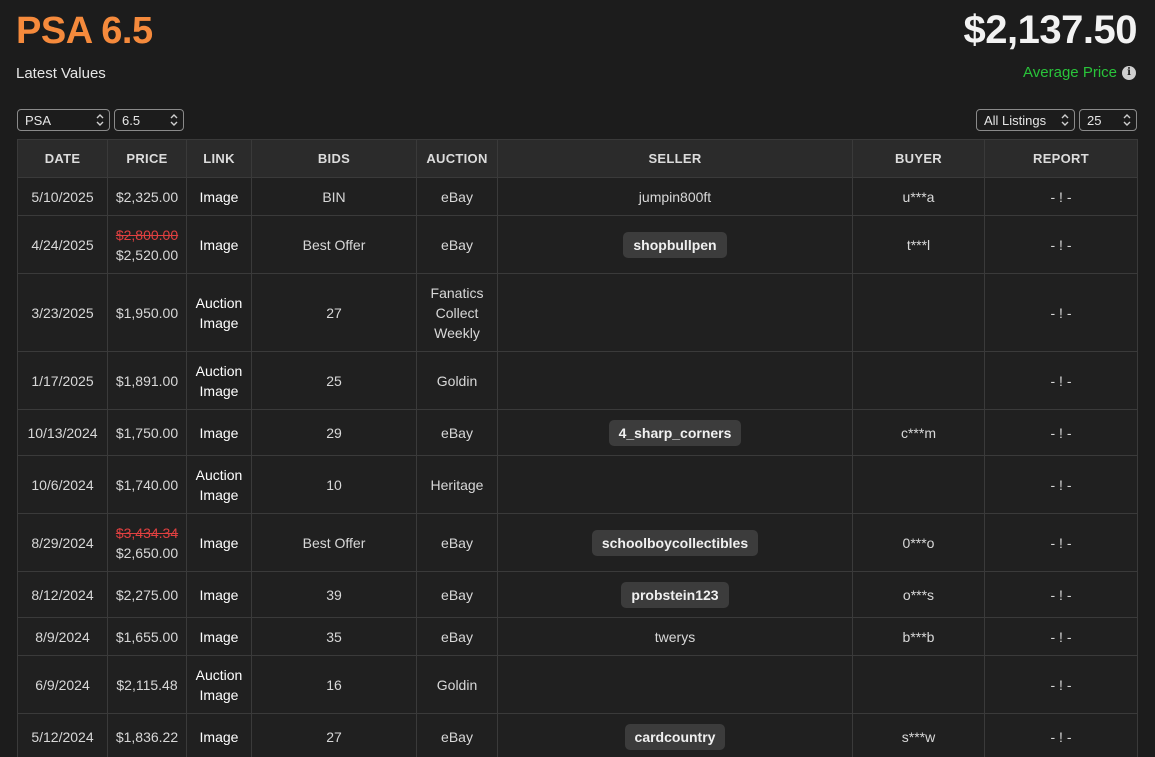 Image resolution: width=1155 pixels, height=757 pixels. Describe the element at coordinates (62, 736) in the screenshot. I see `sale-date: 5/12/2024` at that location.